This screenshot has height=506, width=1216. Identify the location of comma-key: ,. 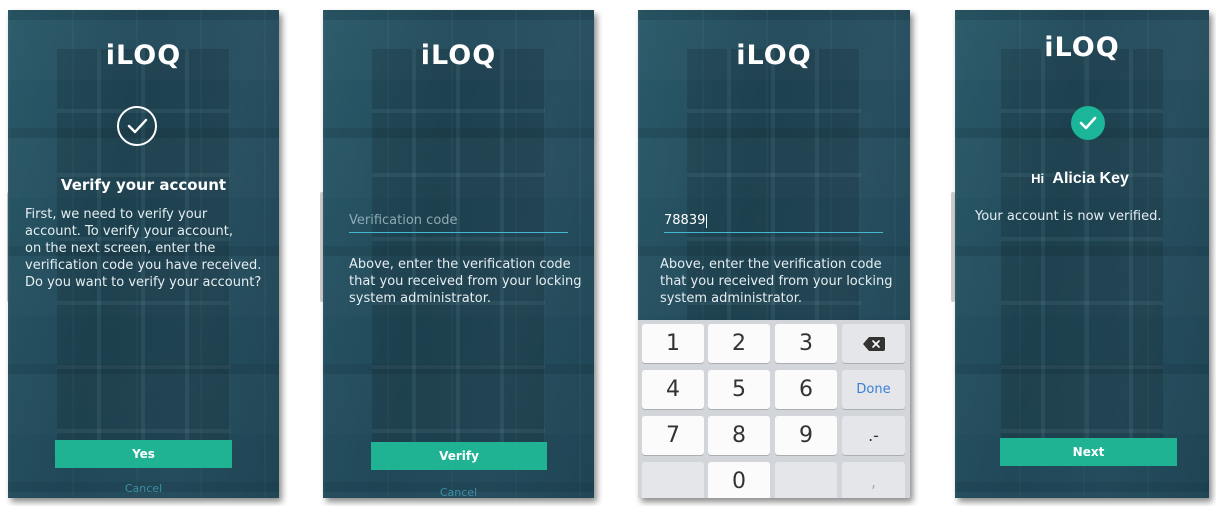
(873, 480).